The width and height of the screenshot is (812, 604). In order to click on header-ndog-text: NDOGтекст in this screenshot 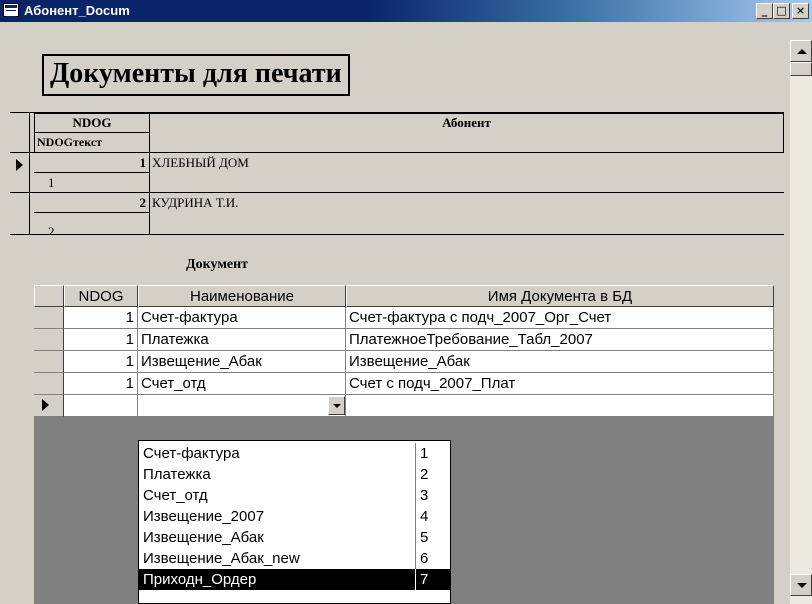, I will do `click(92, 142)`.